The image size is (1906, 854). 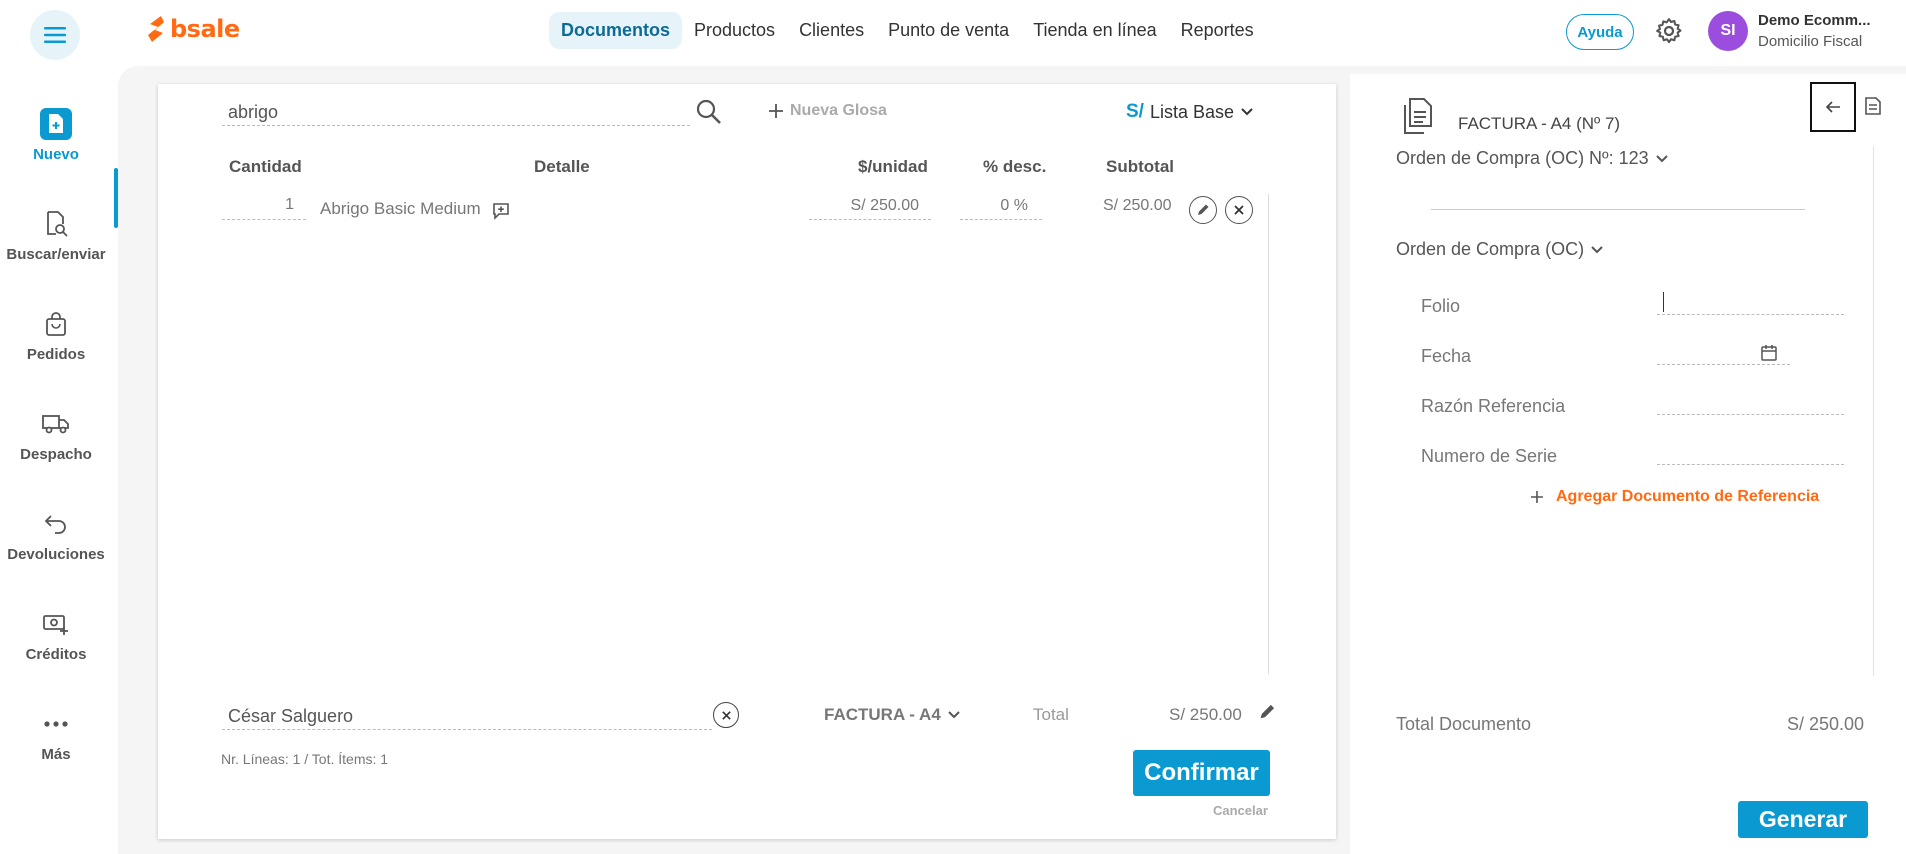 I want to click on brand-name: bsale, so click(x=205, y=29).